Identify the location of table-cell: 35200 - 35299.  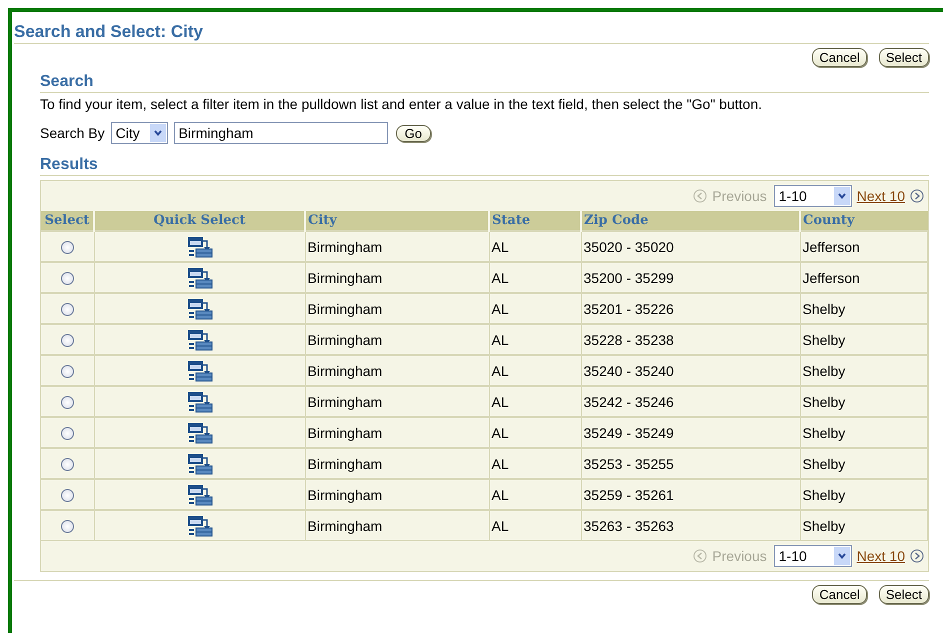
(690, 277).